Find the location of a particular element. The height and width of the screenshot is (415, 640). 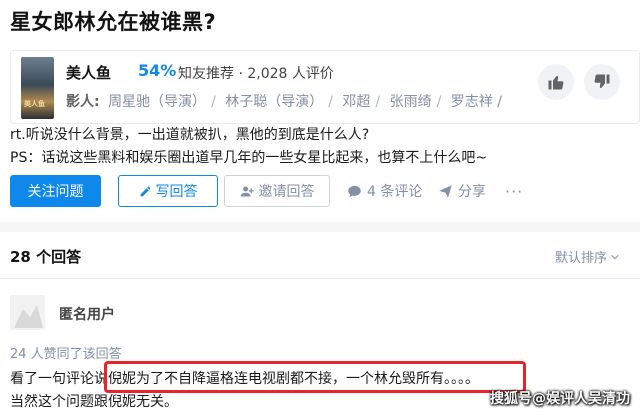

comments-button: 4 条评论 is located at coordinates (384, 191).